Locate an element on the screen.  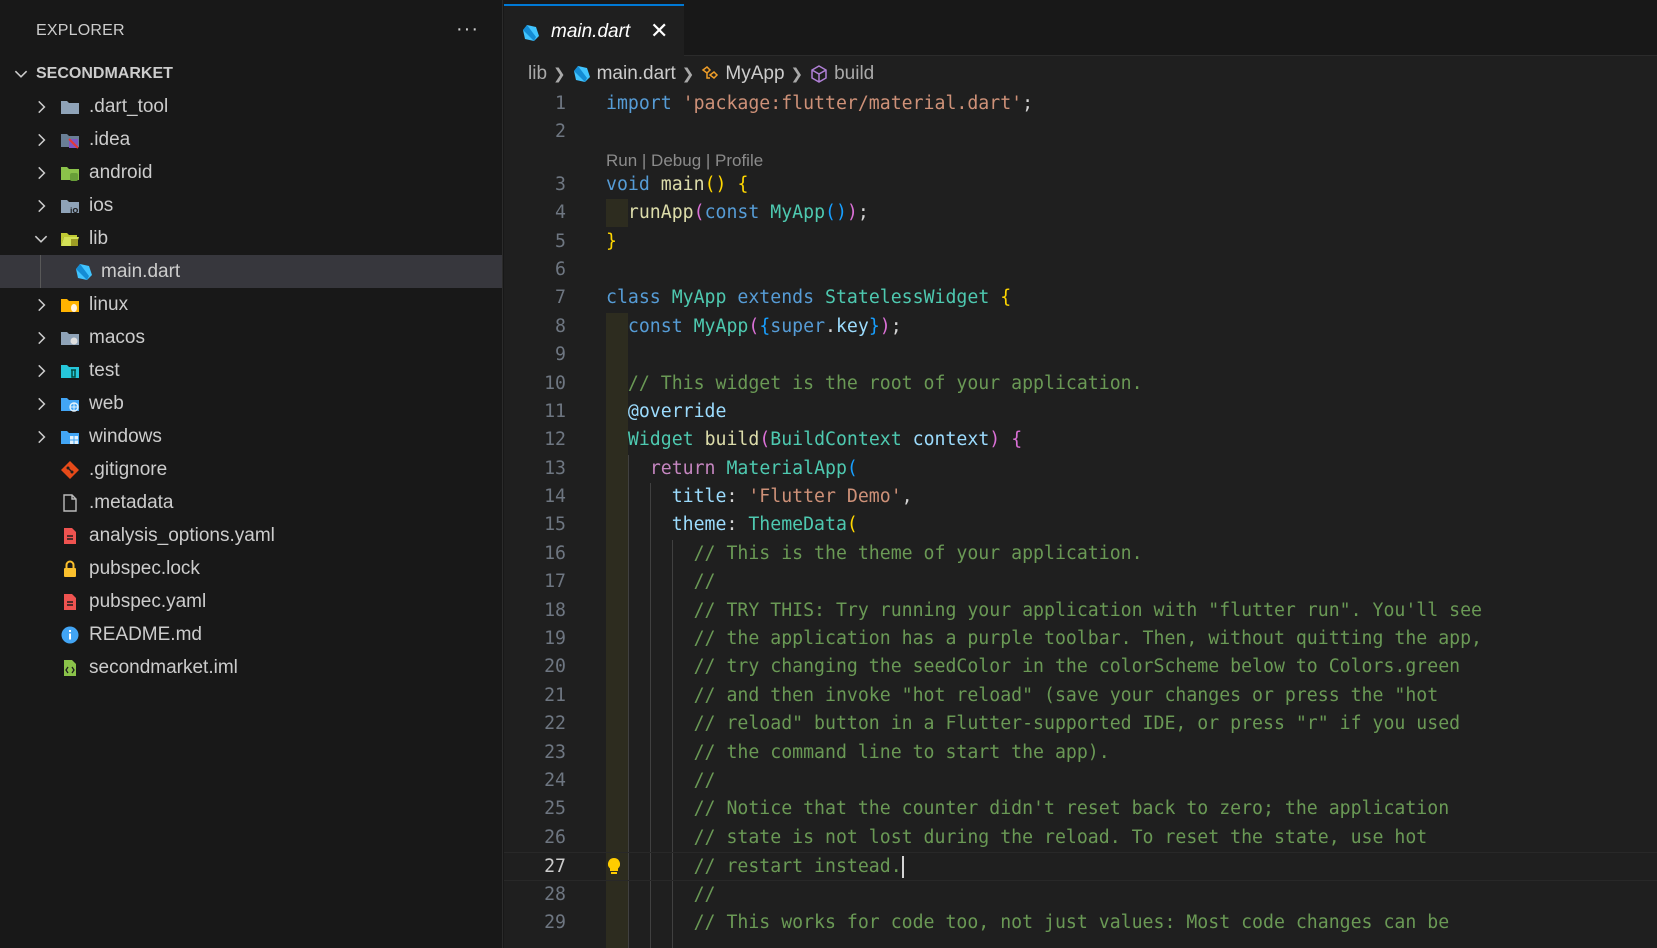
tab-main-dart: main.dart ✕ is located at coordinates (594, 30).